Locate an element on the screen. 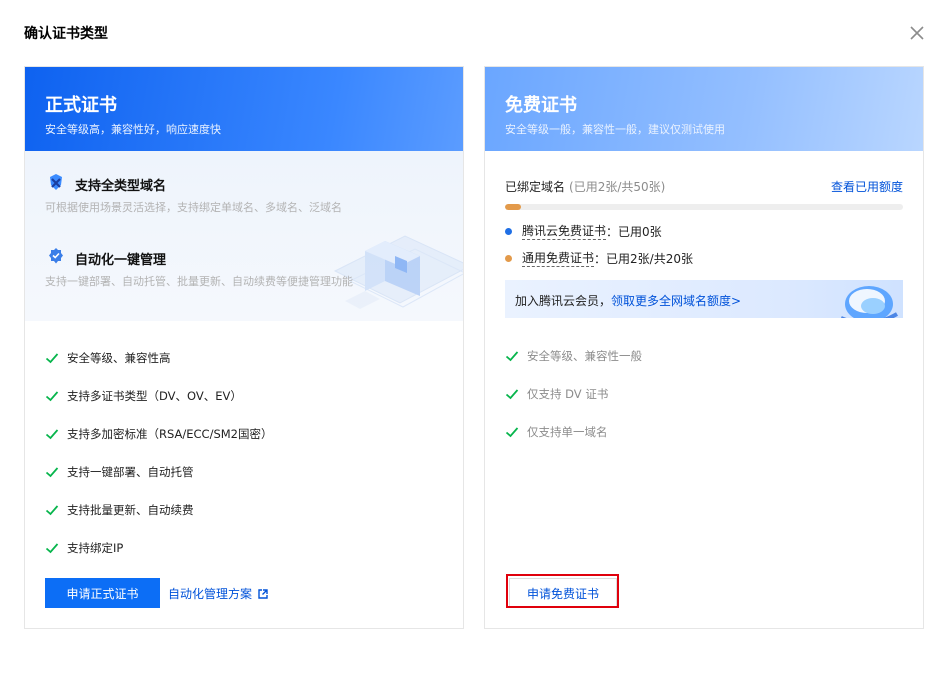 This screenshot has height=683, width=949. dialog-title: 确认证书类型 is located at coordinates (66, 34).